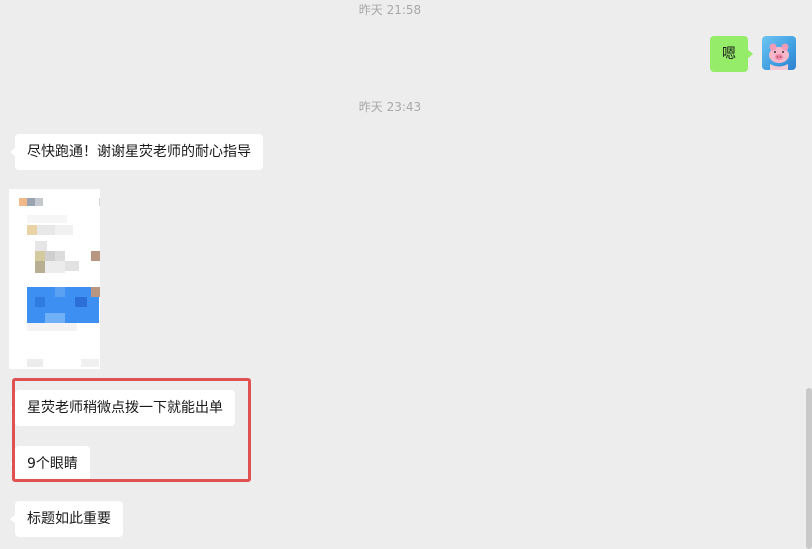 Image resolution: width=812 pixels, height=549 pixels. Describe the element at coordinates (131, 430) in the screenshot. I see `red-highlight-annotation-box` at that location.